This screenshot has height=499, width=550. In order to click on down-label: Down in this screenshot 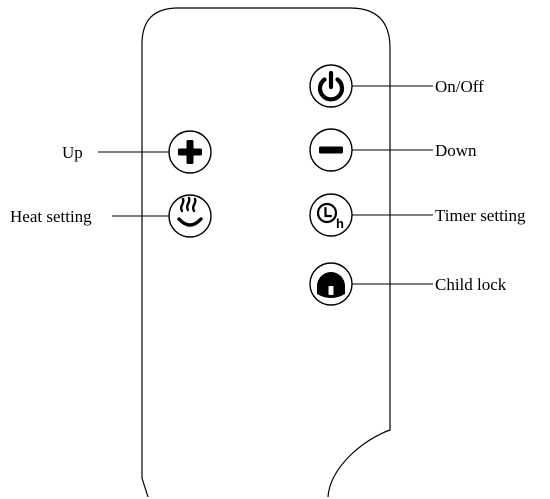, I will do `click(456, 150)`.